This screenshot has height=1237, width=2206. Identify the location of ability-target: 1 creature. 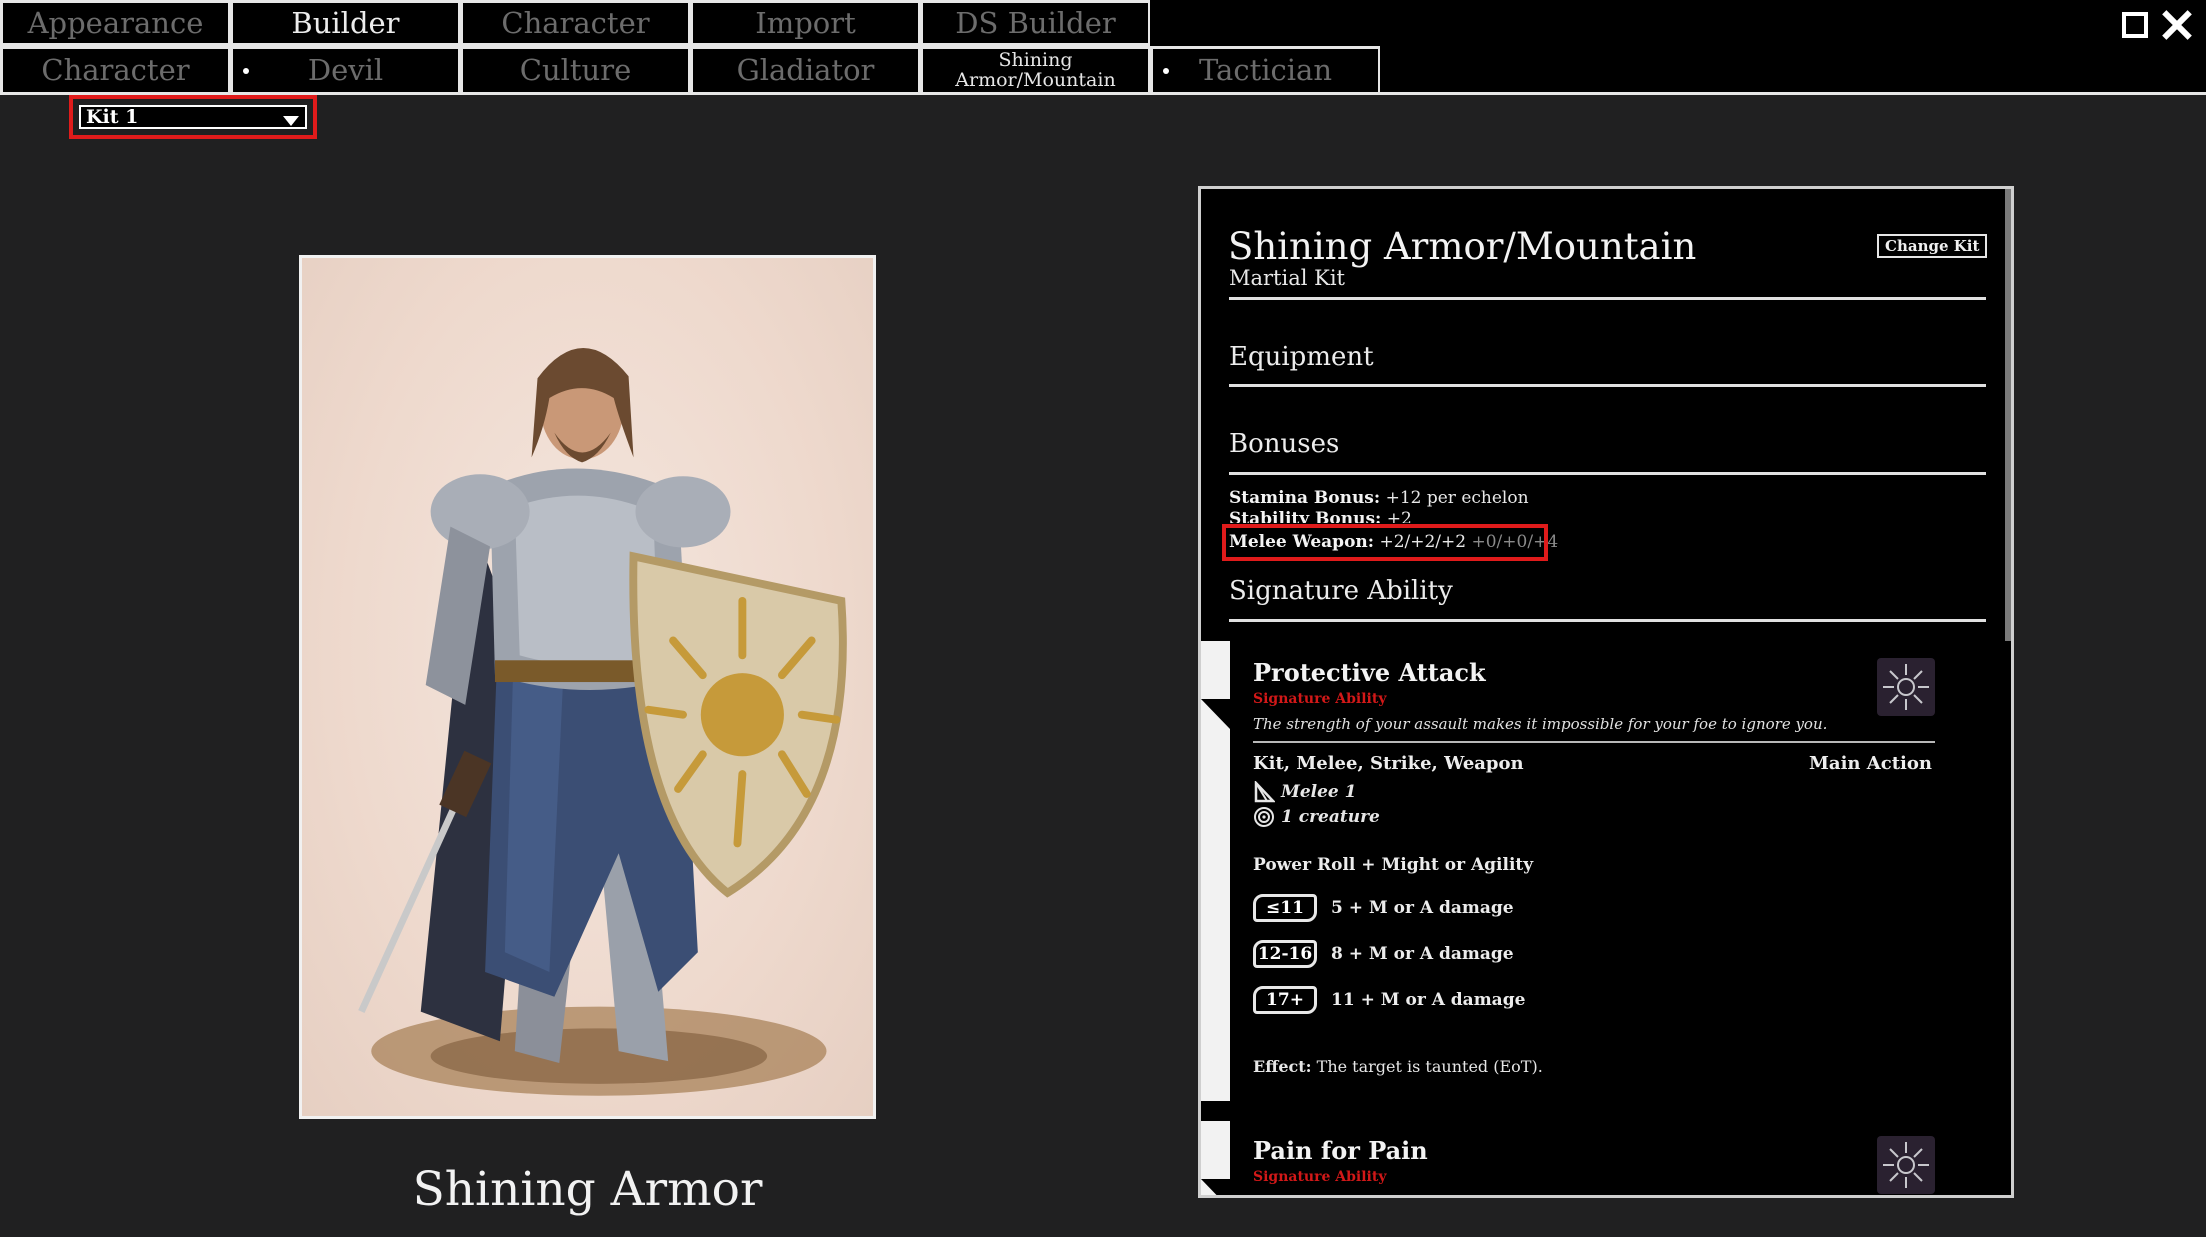
(1316, 817).